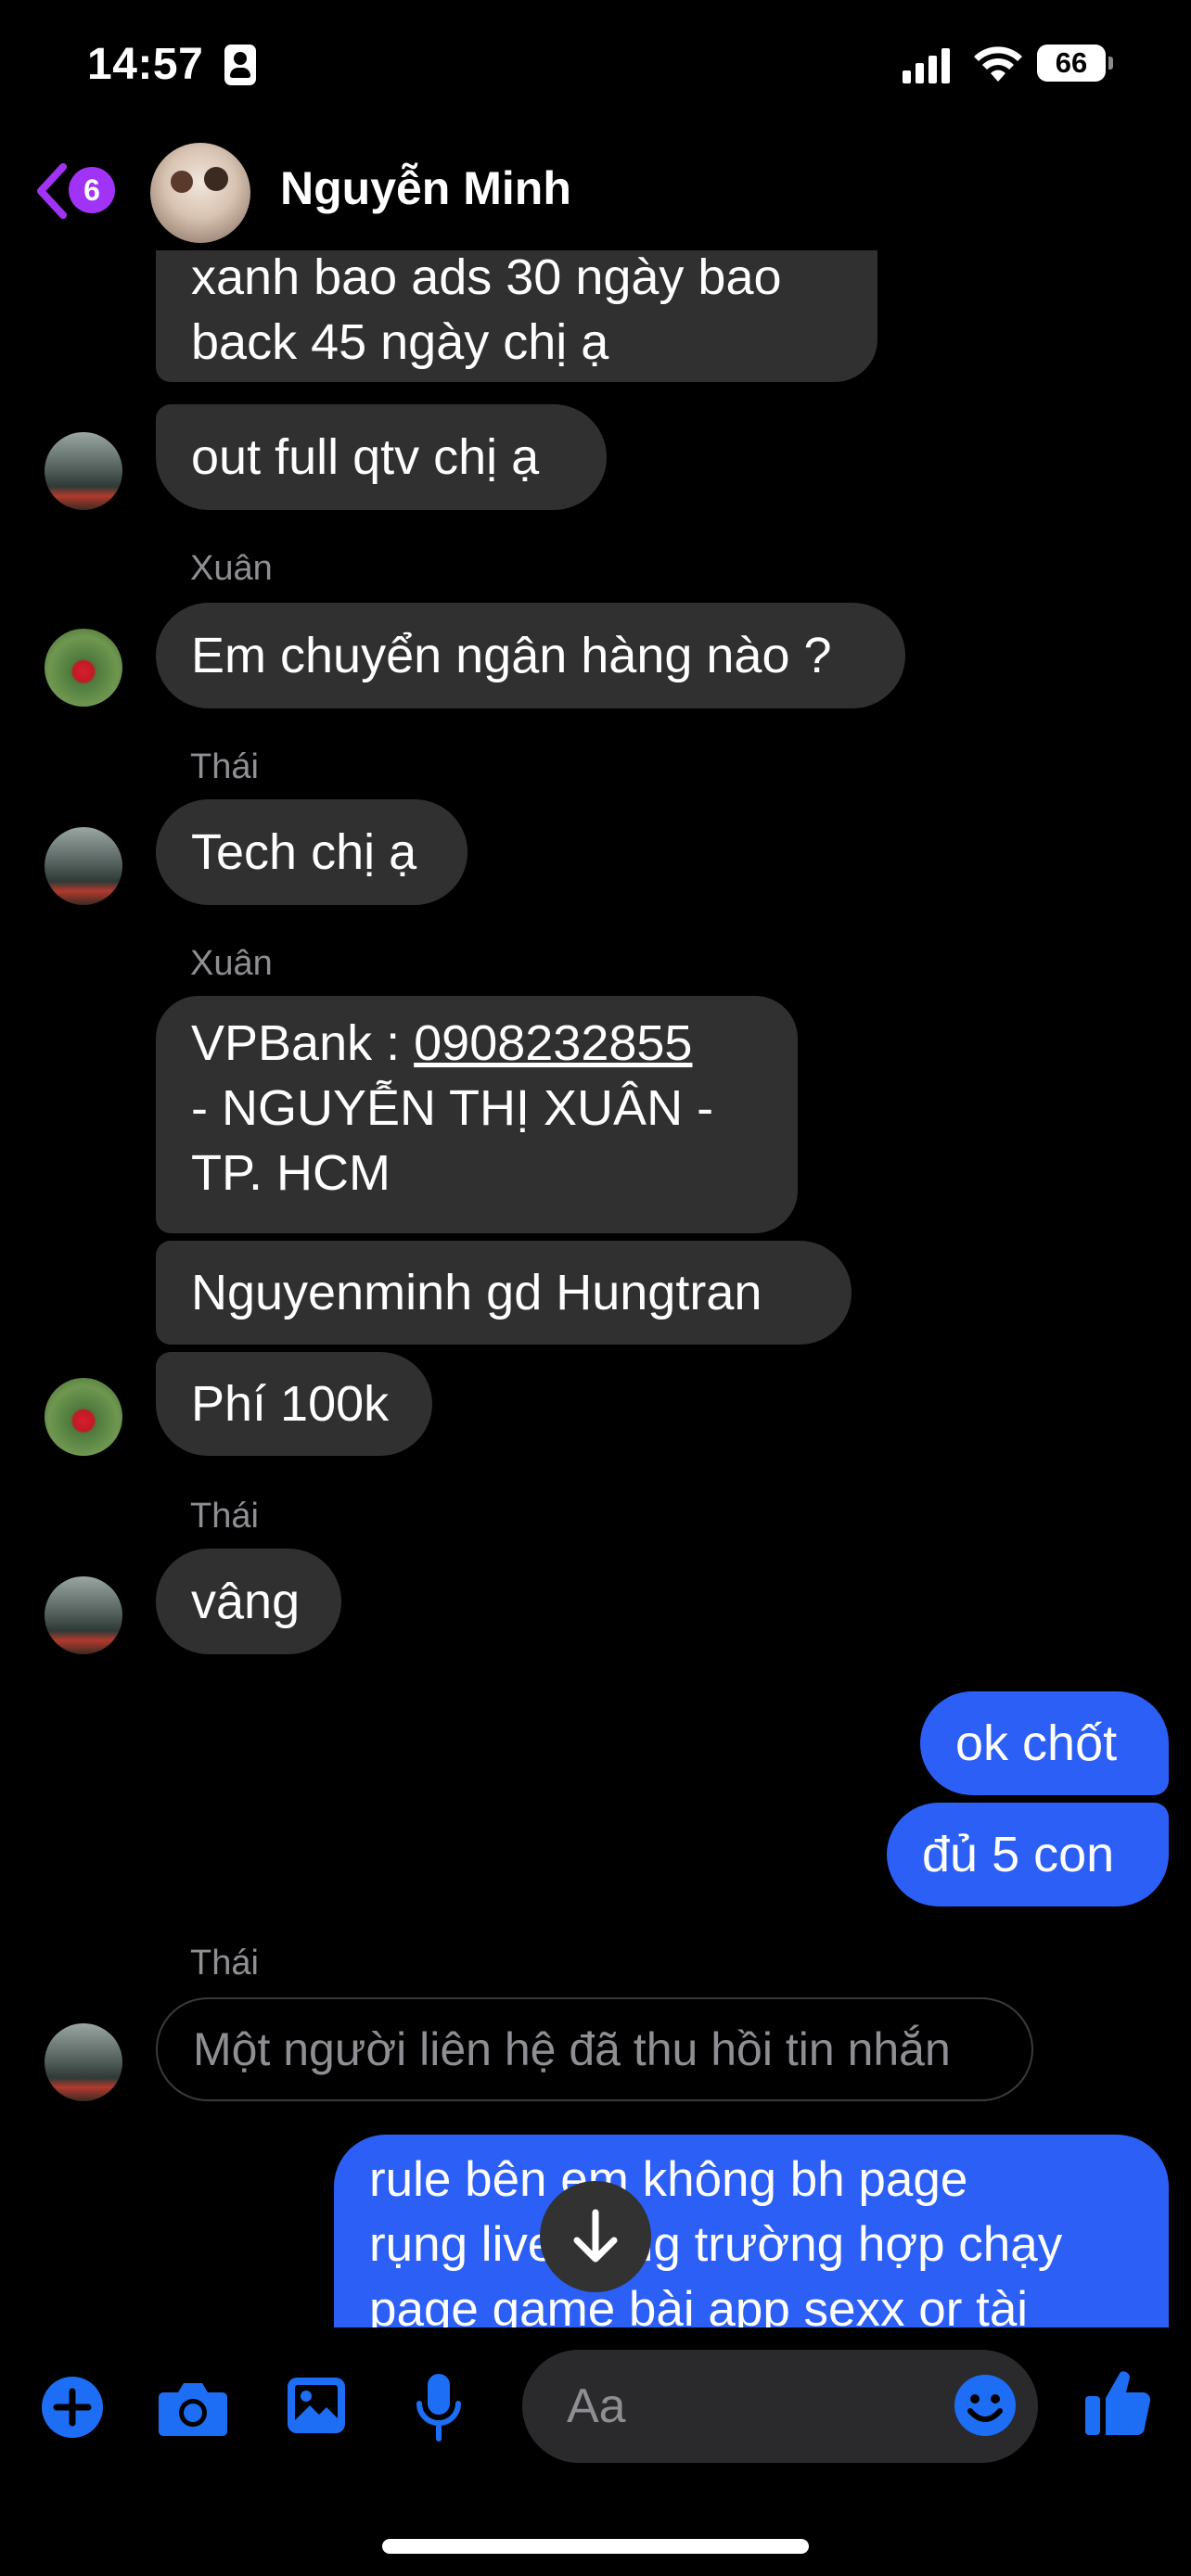  I want to click on arrow-down-icon, so click(595, 2236).